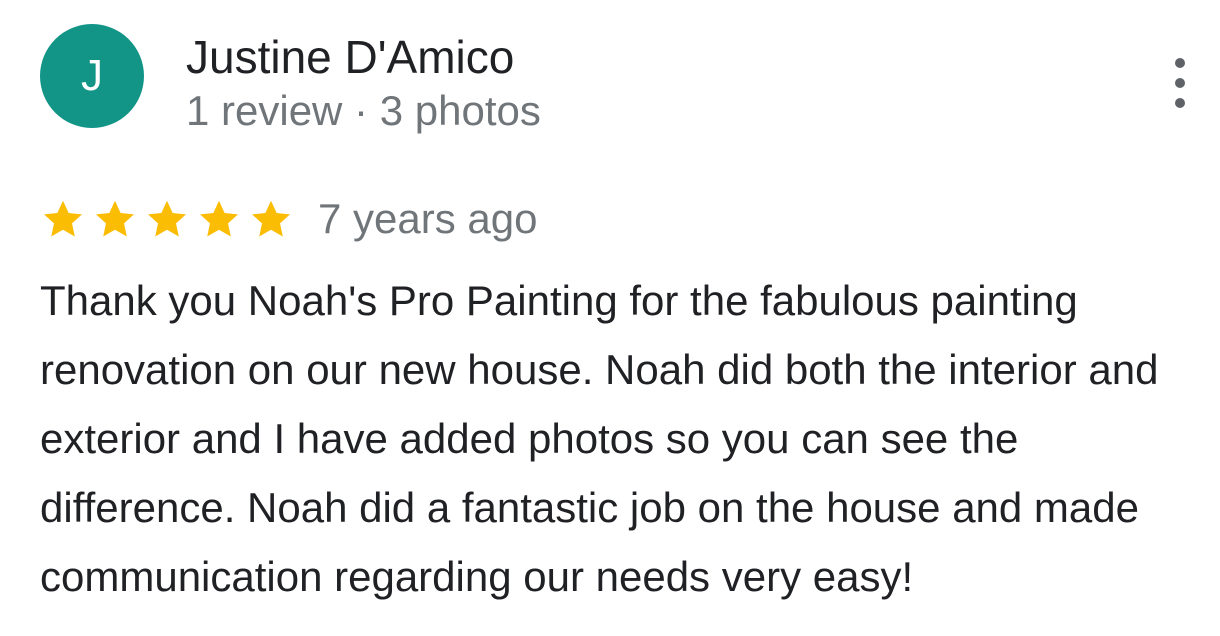  I want to click on avatar-initial: J, so click(92, 75).